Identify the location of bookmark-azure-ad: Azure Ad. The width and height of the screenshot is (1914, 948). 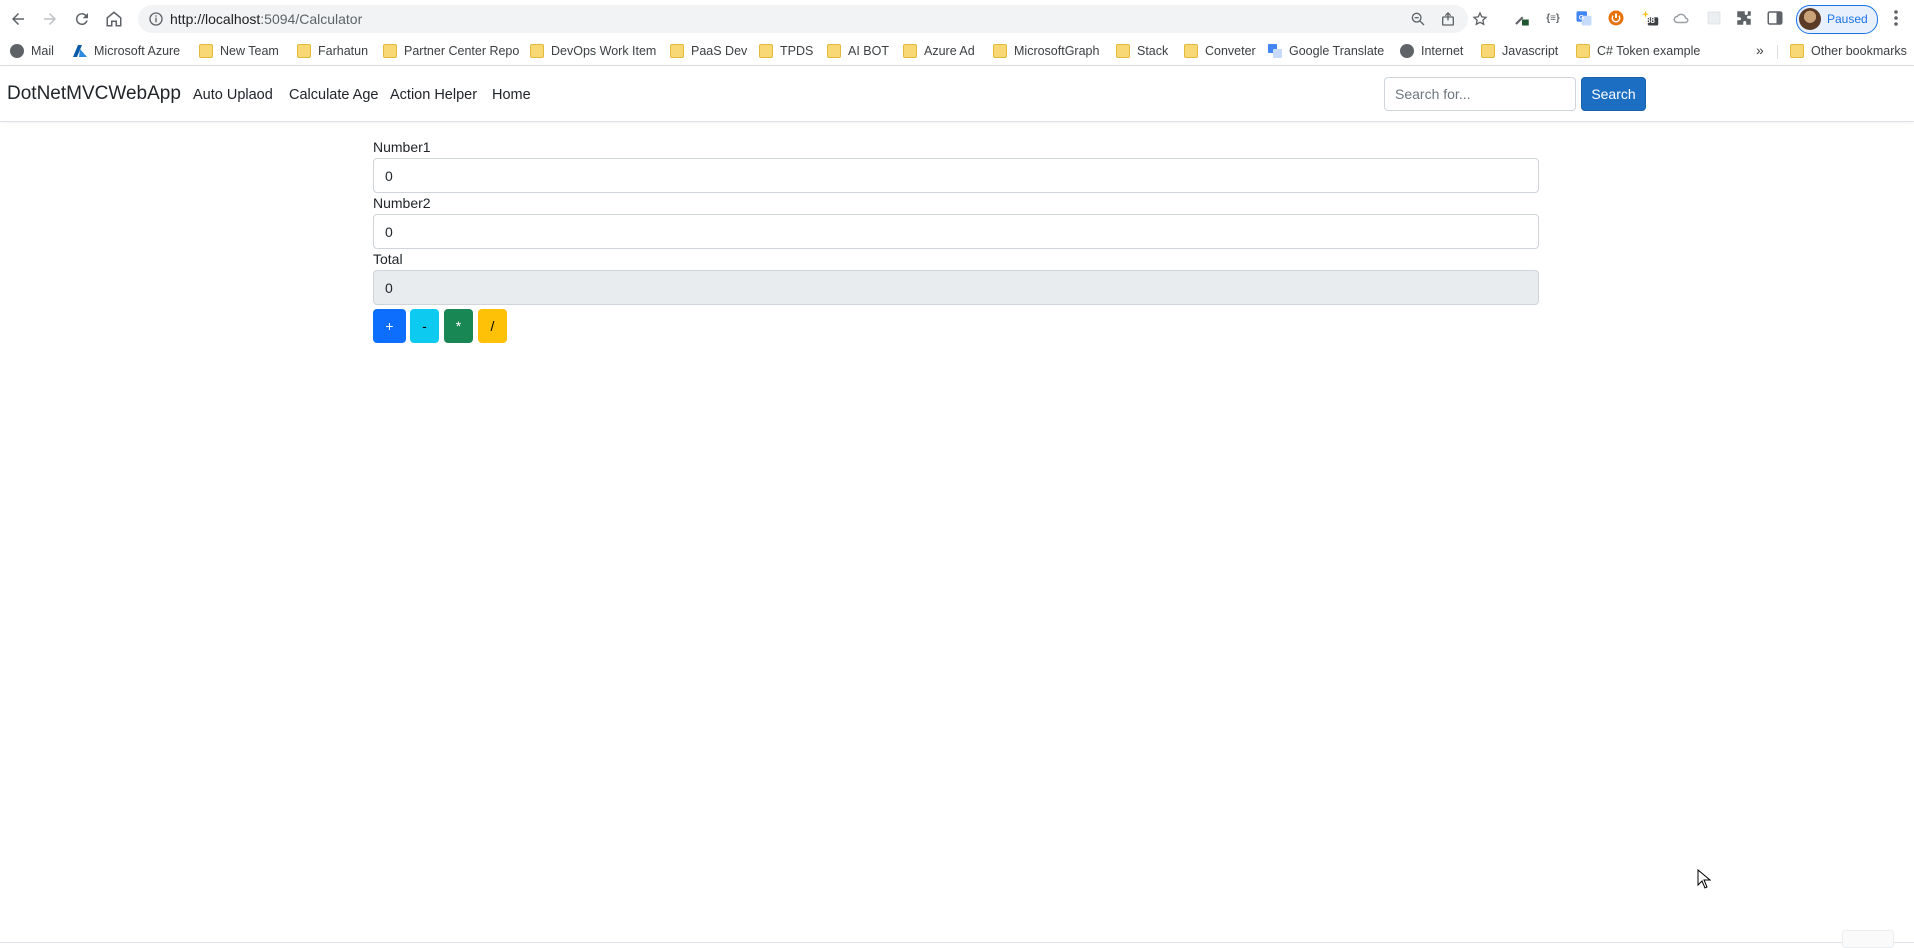
(939, 51).